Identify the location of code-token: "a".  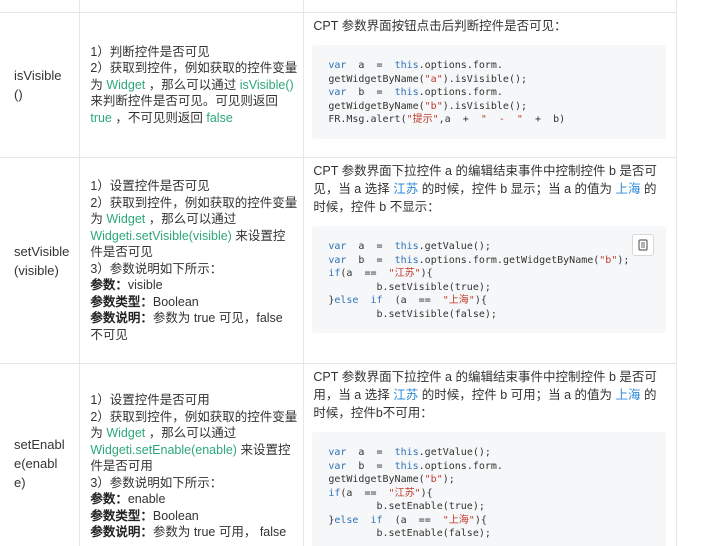
(433, 79).